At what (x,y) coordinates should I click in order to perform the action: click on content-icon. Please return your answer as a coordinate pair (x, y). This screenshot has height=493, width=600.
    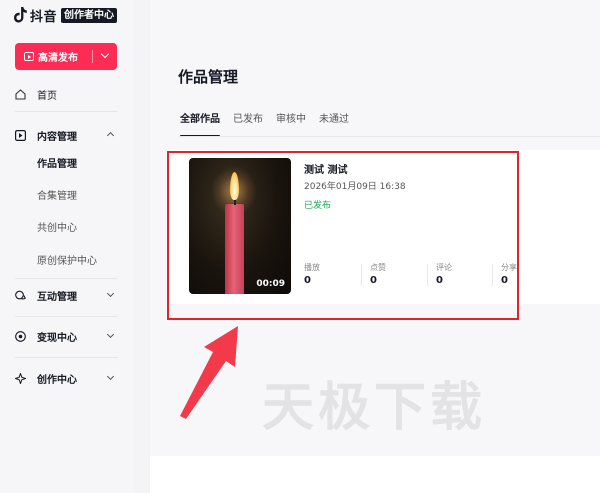
    Looking at the image, I should click on (20, 135).